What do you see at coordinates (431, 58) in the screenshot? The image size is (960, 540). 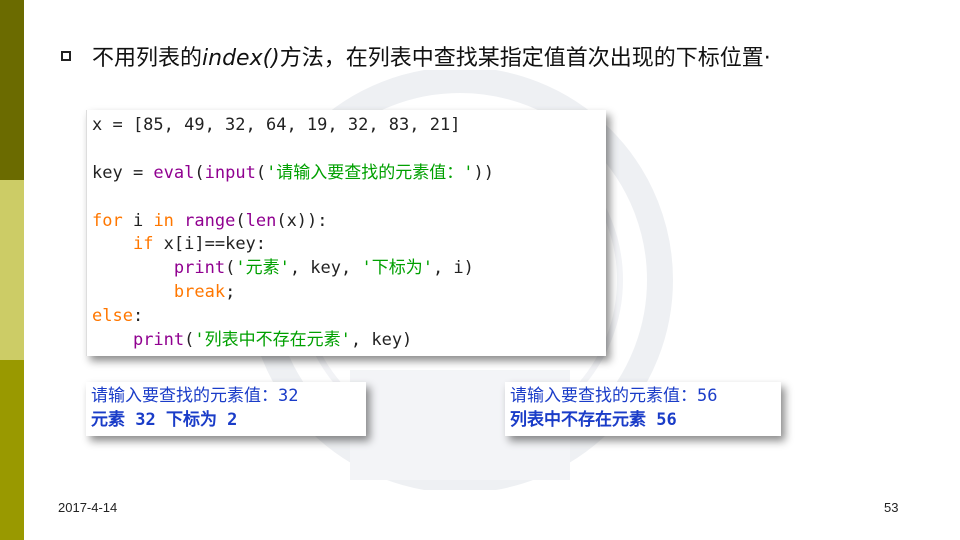 I see `slide-title: 不用列表的index()方法，在列表中查找某指定值首次出现的下标位置·` at bounding box center [431, 58].